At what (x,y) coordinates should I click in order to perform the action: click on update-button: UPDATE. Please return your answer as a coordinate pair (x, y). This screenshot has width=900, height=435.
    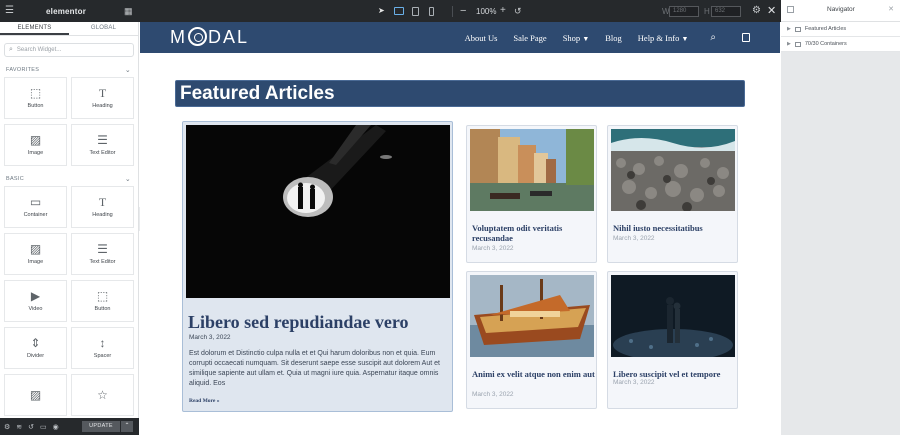
    Looking at the image, I should click on (101, 426).